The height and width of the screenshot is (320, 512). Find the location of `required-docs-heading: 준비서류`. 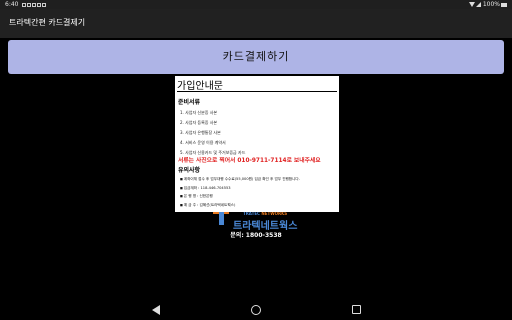

required-docs-heading: 준비서류 is located at coordinates (189, 102).